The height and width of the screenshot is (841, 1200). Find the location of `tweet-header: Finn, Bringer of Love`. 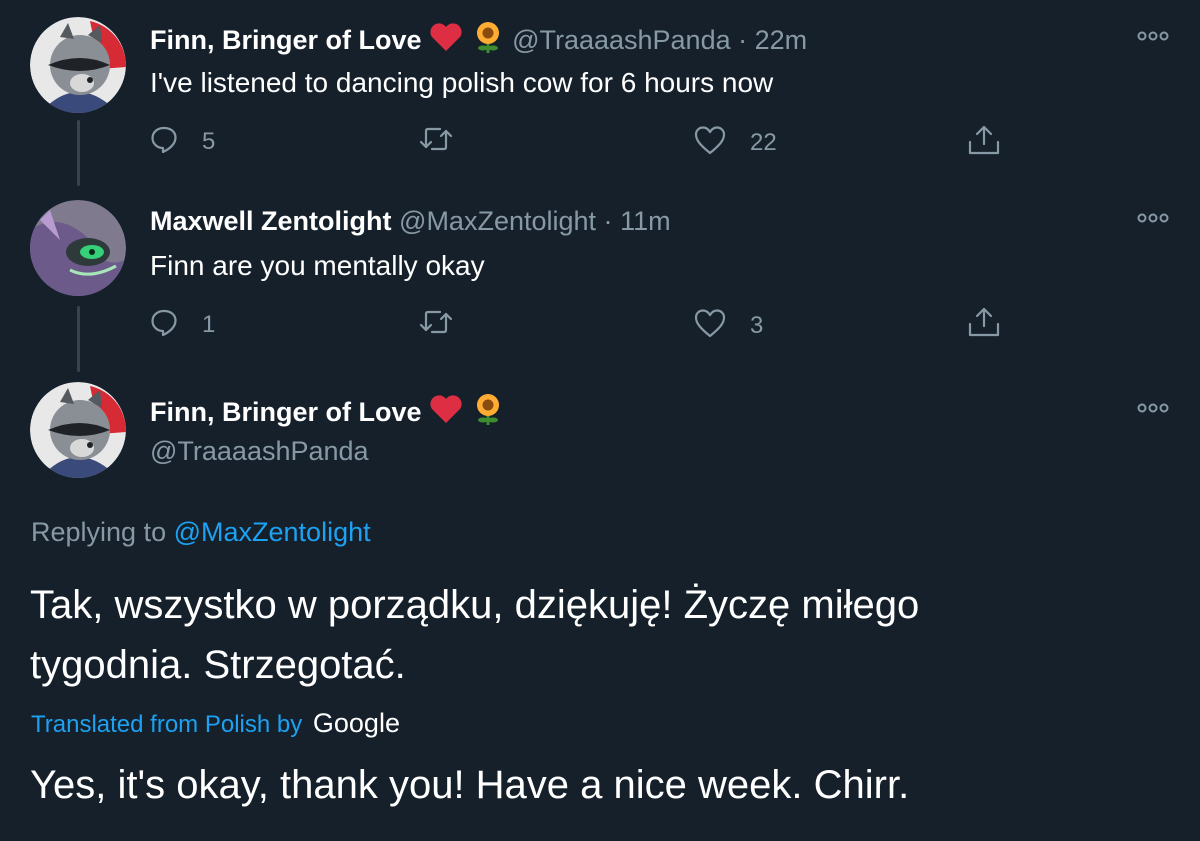

tweet-header: Finn, Bringer of Love is located at coordinates (327, 414).